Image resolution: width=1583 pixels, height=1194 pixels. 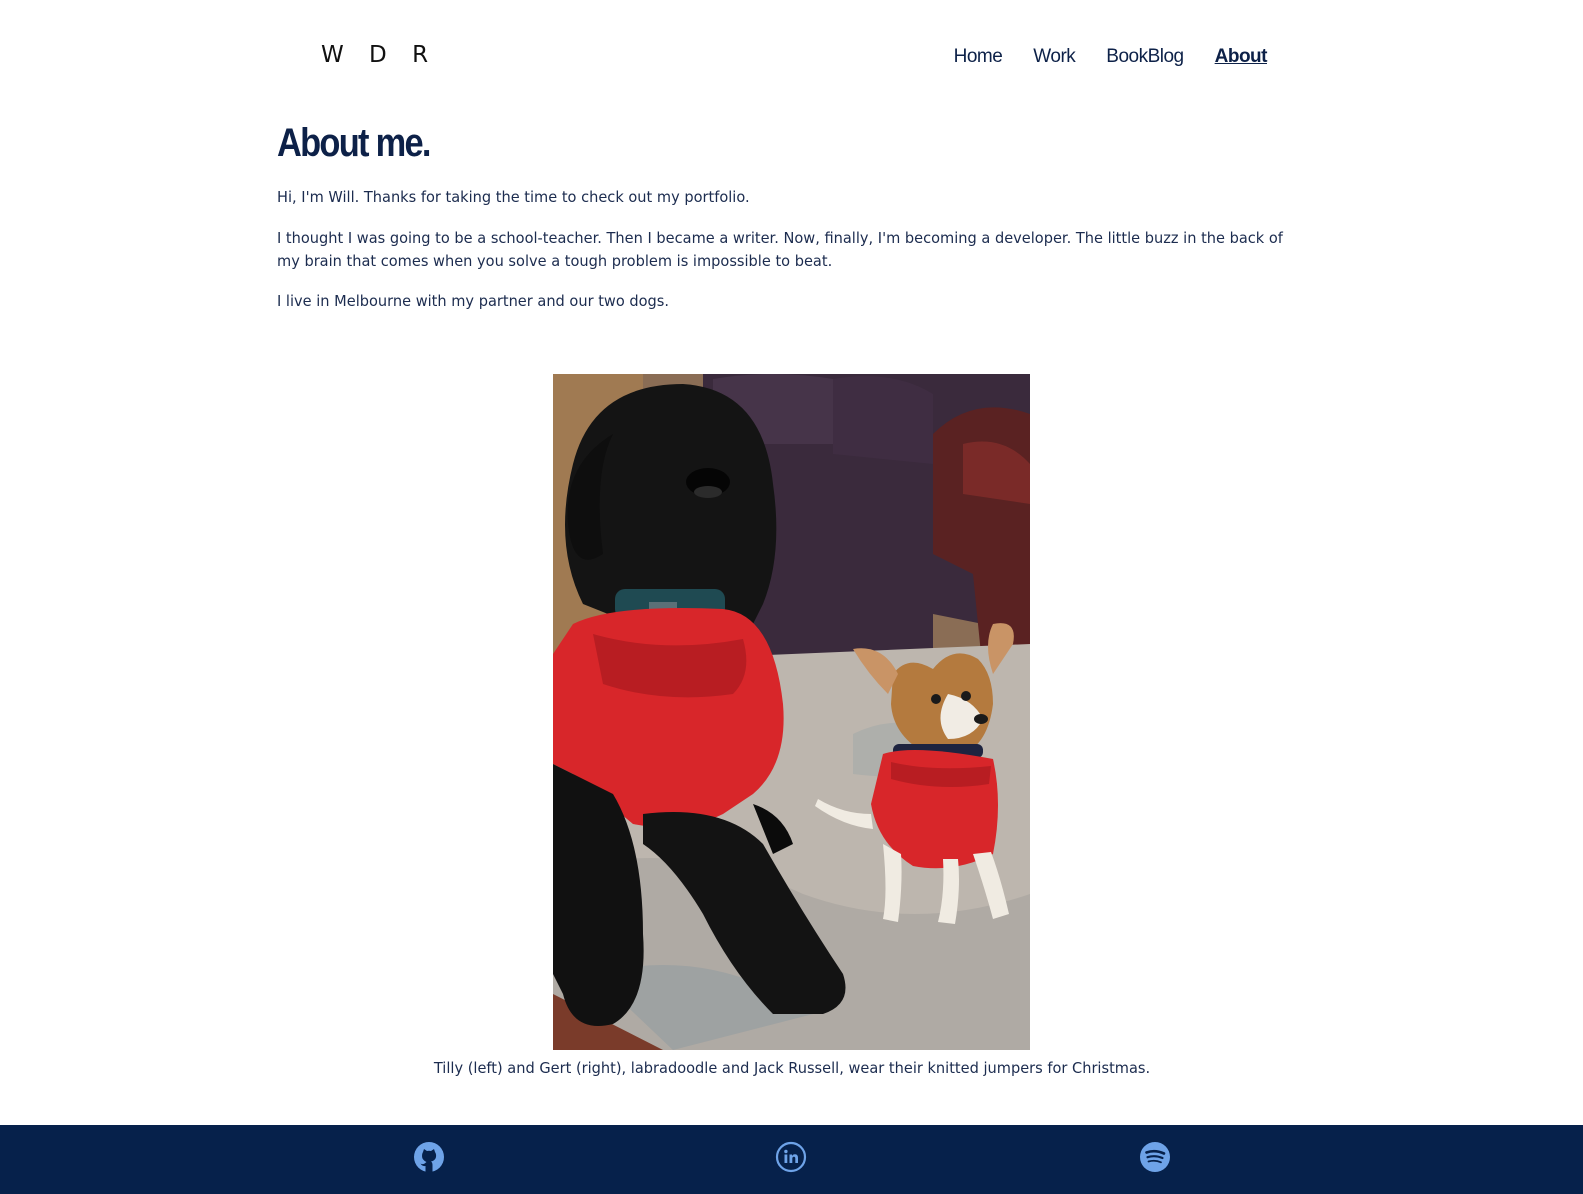 What do you see at coordinates (978, 57) in the screenshot?
I see `nav-home: Home` at bounding box center [978, 57].